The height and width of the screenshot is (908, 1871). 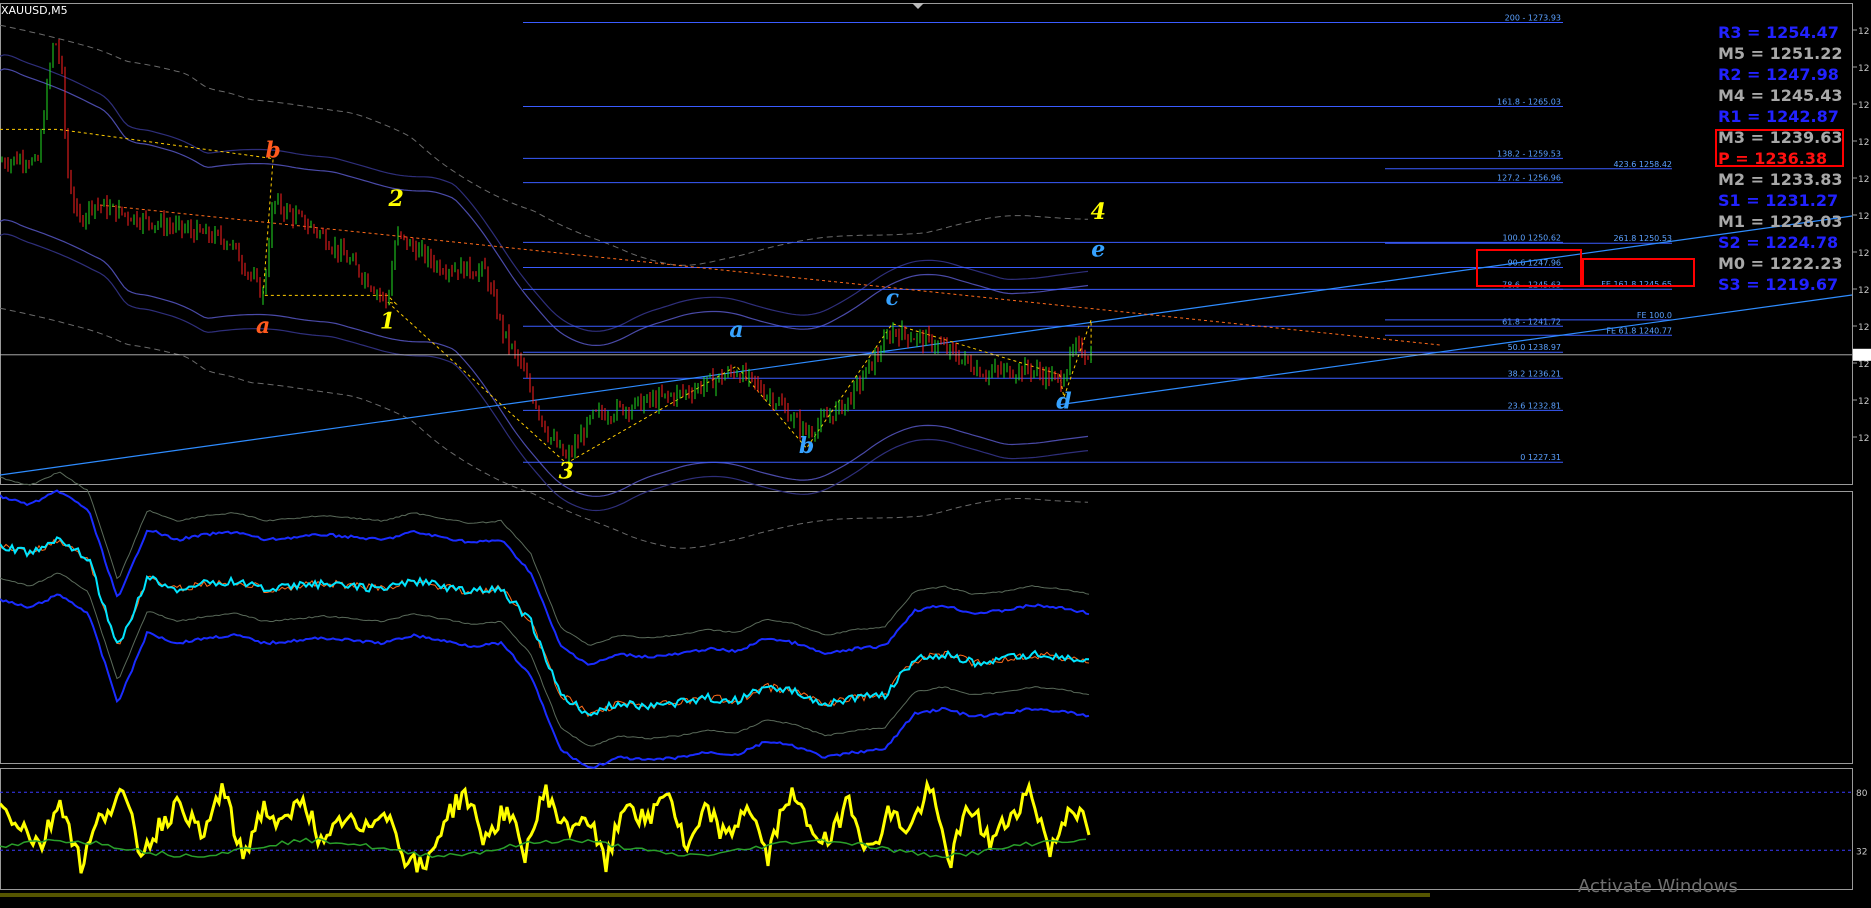 I want to click on fib-level-label: 127.2 - 1256.96, so click(x=1529, y=178).